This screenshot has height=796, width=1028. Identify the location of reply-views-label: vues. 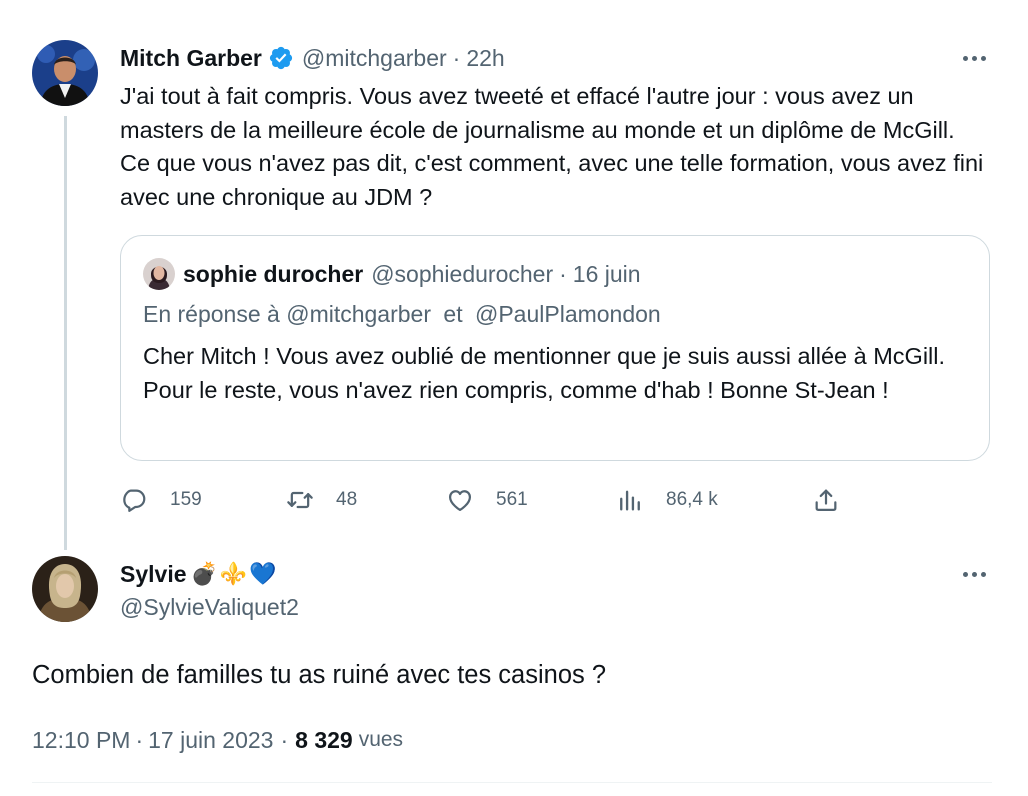
(381, 739).